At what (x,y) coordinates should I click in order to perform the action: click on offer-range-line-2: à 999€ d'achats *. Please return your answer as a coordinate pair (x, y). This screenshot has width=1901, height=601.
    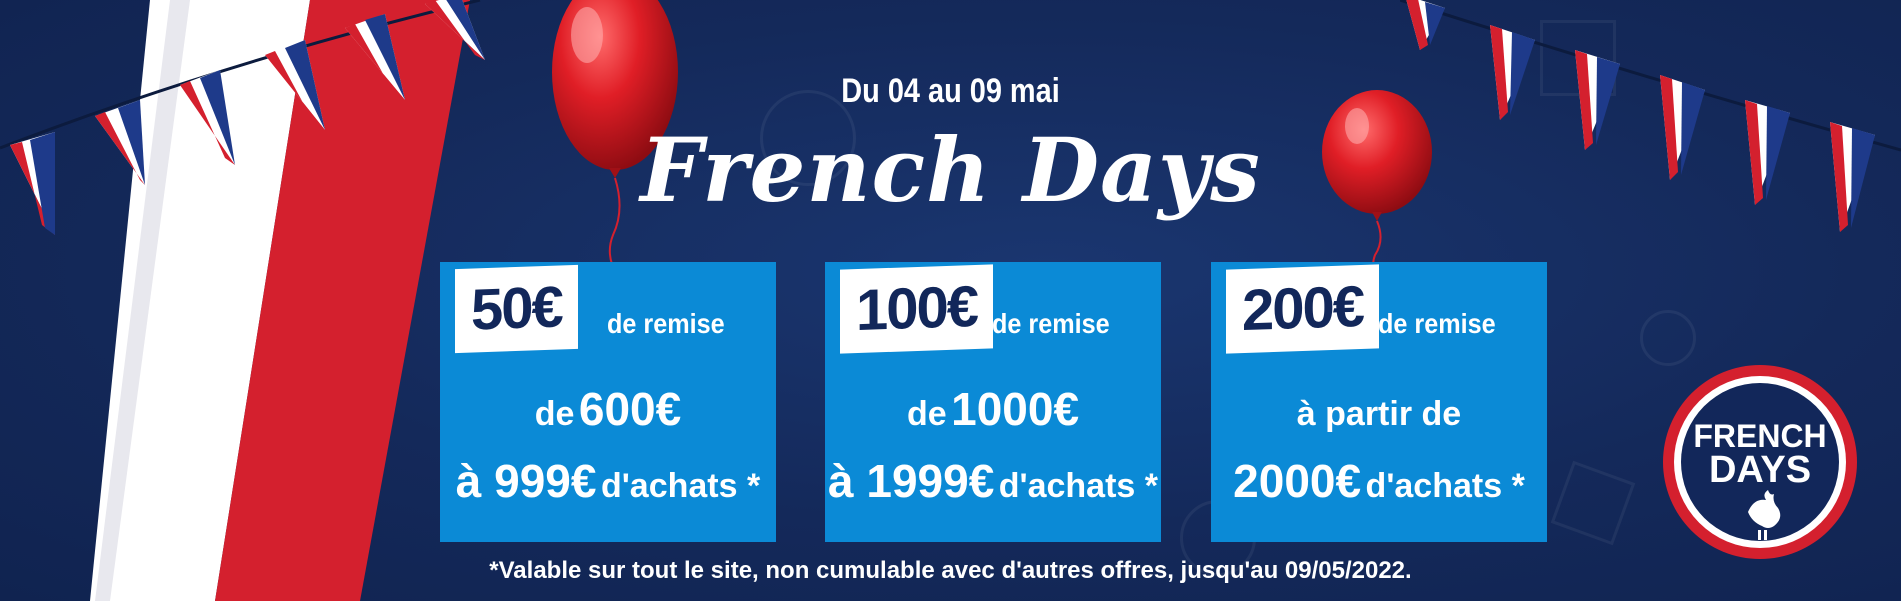
    Looking at the image, I should click on (608, 481).